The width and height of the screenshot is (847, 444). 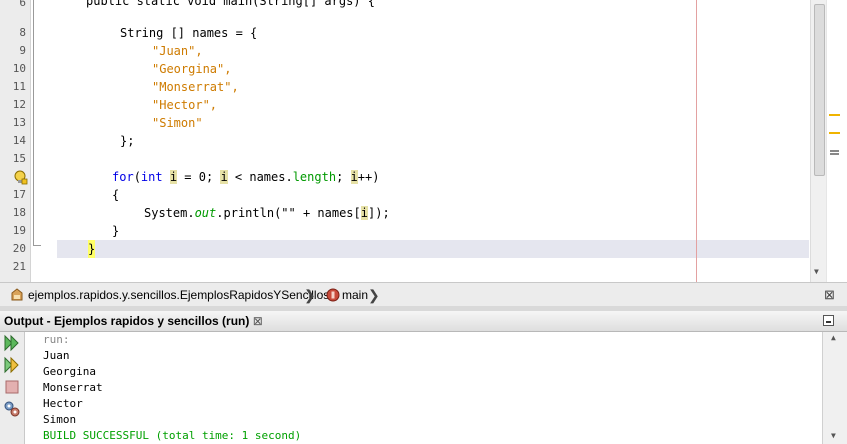 I want to click on code-token: .println("" + names[, so click(x=288, y=213).